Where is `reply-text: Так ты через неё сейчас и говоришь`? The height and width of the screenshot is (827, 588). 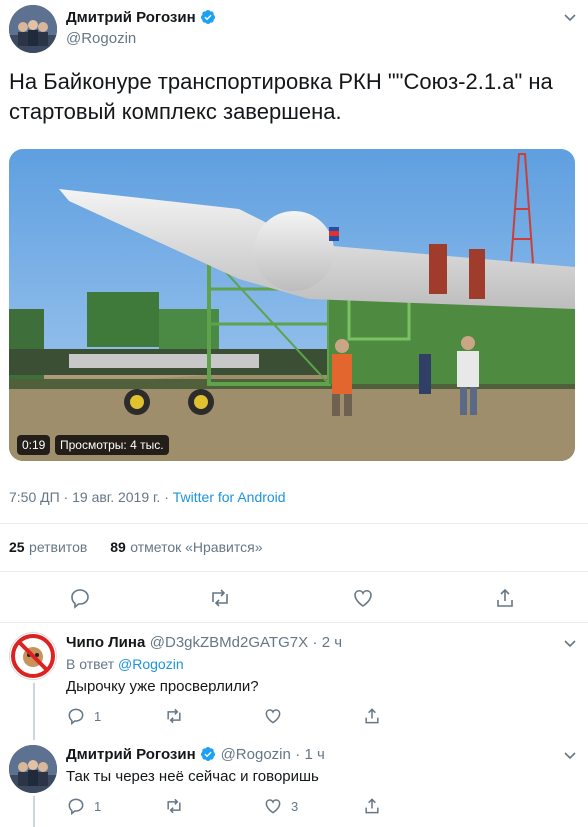 reply-text: Так ты через неё сейчас и говоришь is located at coordinates (192, 776).